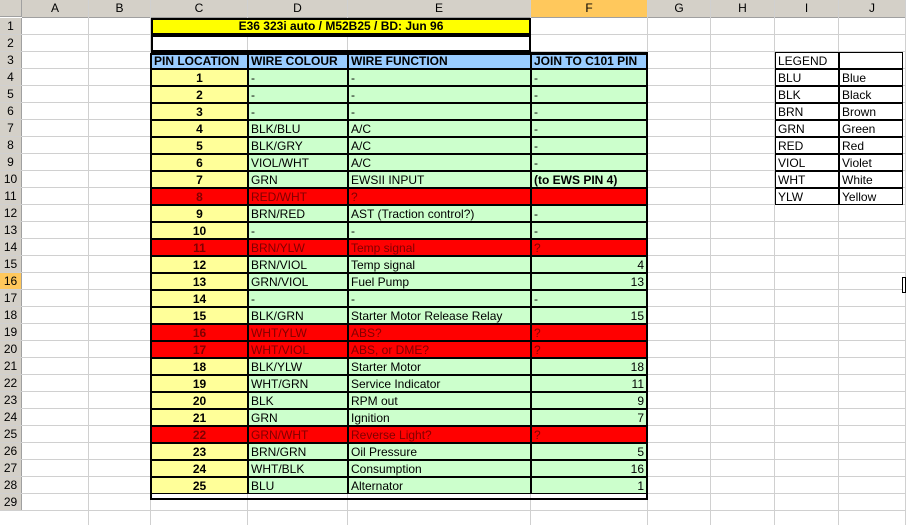 This screenshot has height=525, width=906. Describe the element at coordinates (298, 383) in the screenshot. I see `wire-colour-cell: WHT/GRN` at that location.